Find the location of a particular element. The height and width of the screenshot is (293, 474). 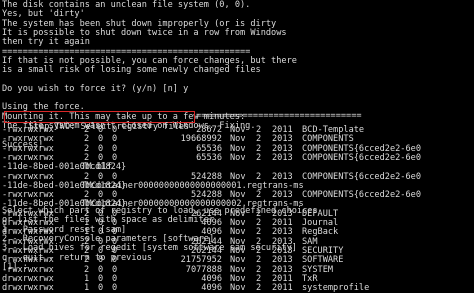

file-suffix: .TM.blf is located at coordinates (94, 167).